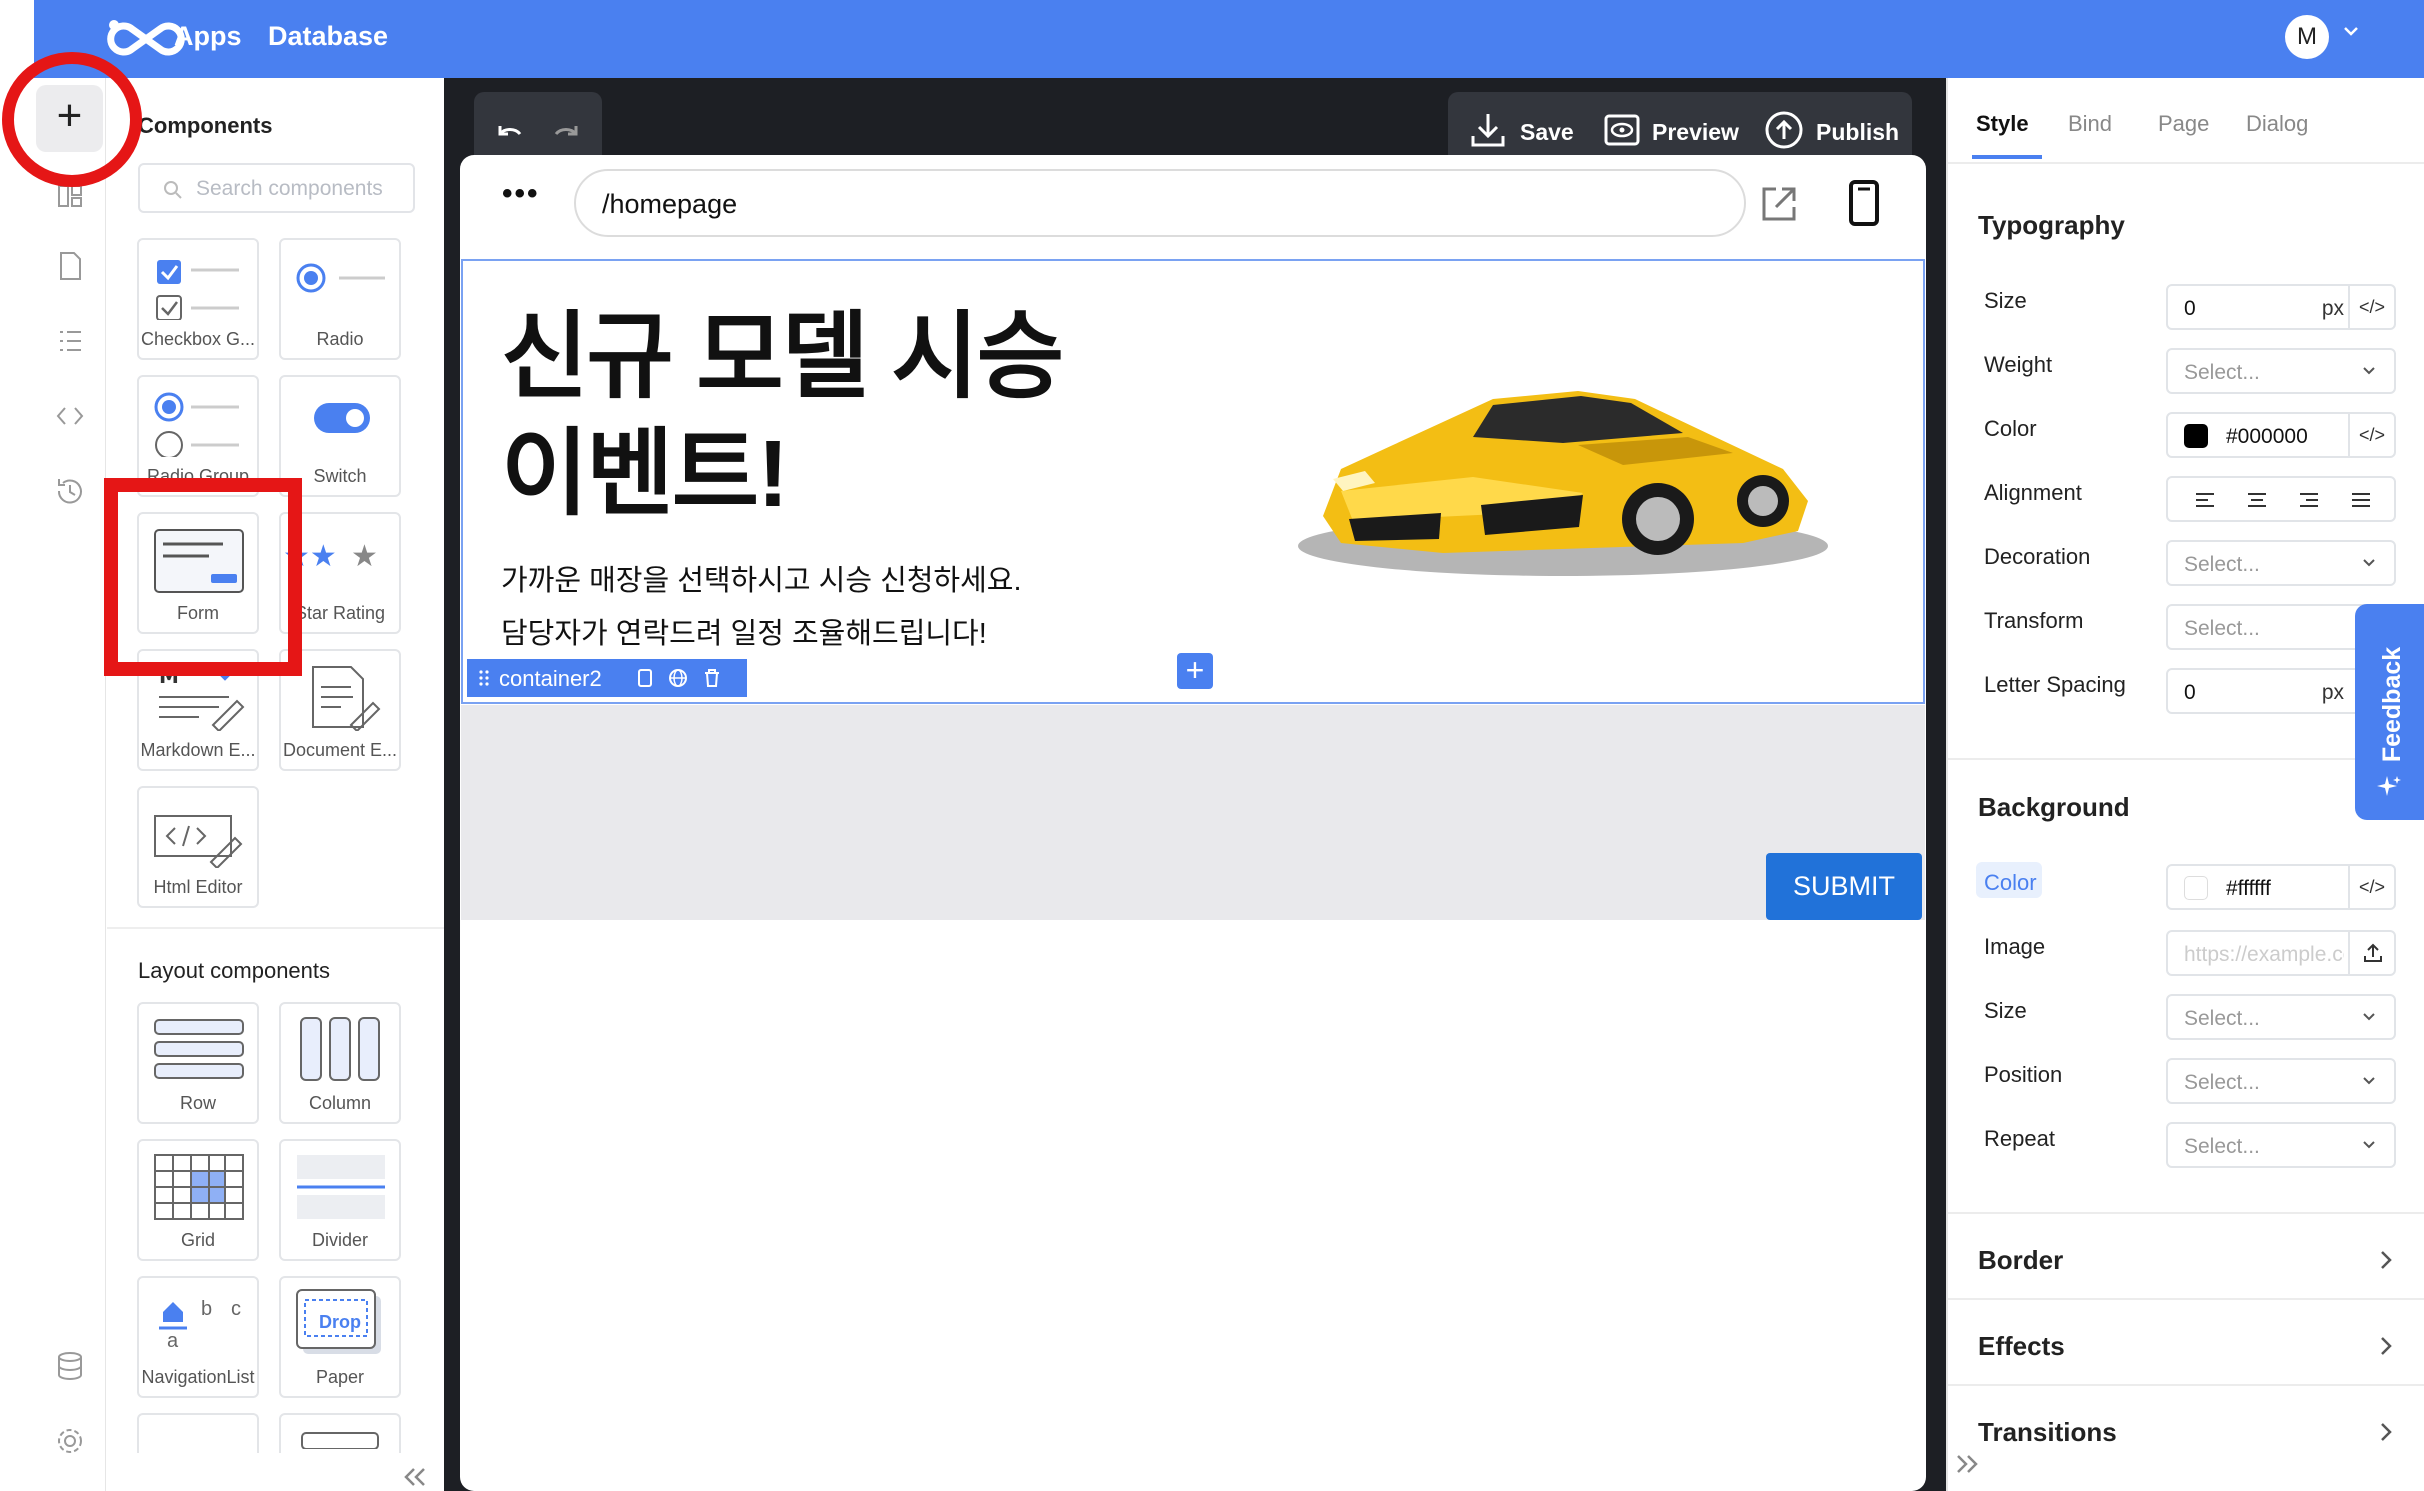 Image resolution: width=2424 pixels, height=1491 pixels. I want to click on tile-column: Column, so click(340, 1063).